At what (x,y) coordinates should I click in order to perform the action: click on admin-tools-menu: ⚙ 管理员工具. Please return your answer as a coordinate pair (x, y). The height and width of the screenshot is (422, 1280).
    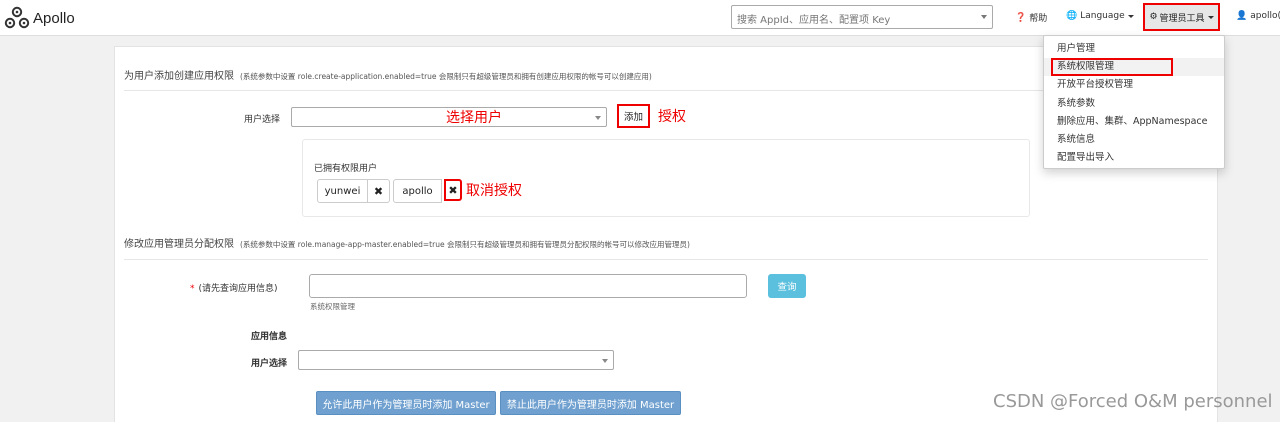
    Looking at the image, I should click on (1181, 17).